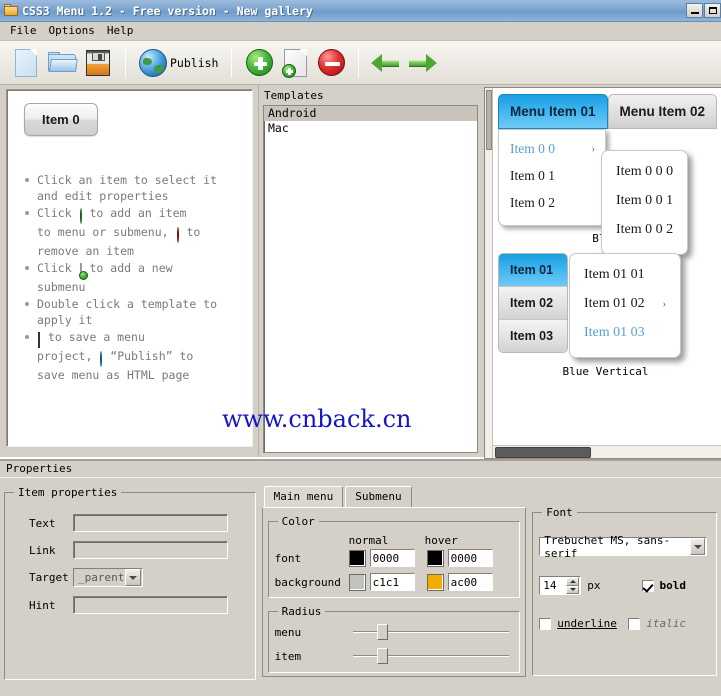  What do you see at coordinates (433, 656) in the screenshot?
I see `radius-item-slider` at bounding box center [433, 656].